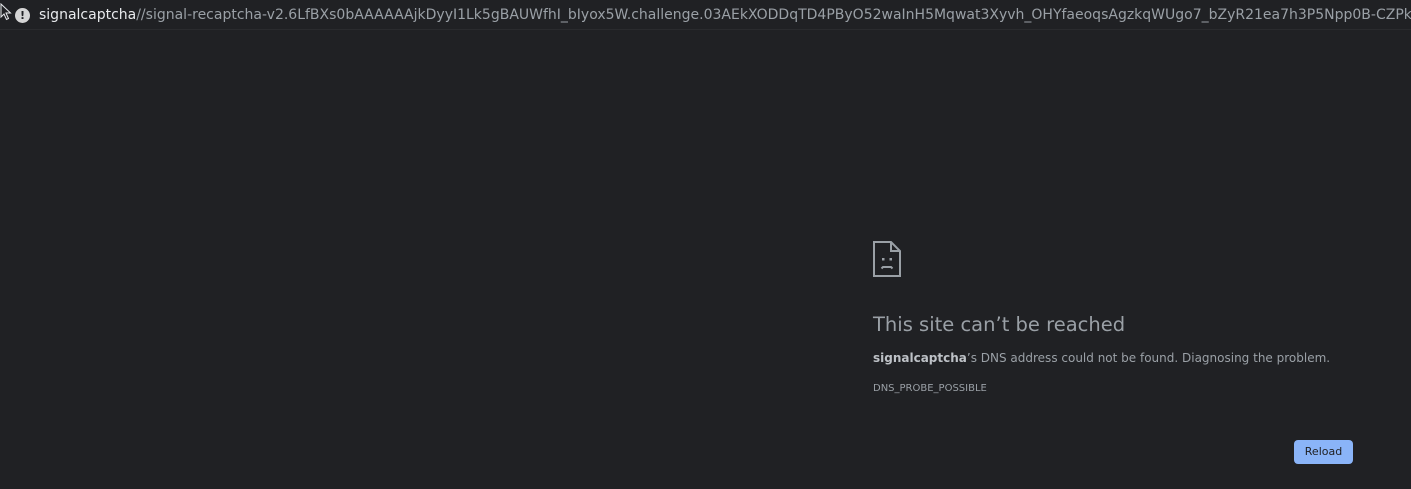 The width and height of the screenshot is (1411, 489). What do you see at coordinates (6, 12) in the screenshot?
I see `mouse-cursor-icon` at bounding box center [6, 12].